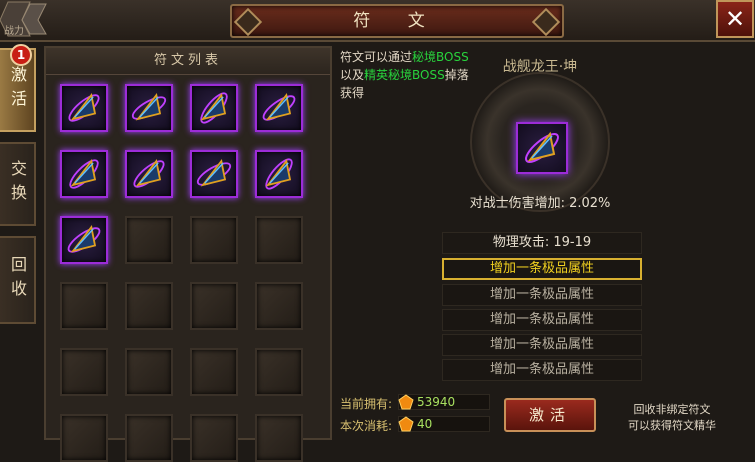  Describe the element at coordinates (14, 31) in the screenshot. I see `back-label: 战力` at that location.